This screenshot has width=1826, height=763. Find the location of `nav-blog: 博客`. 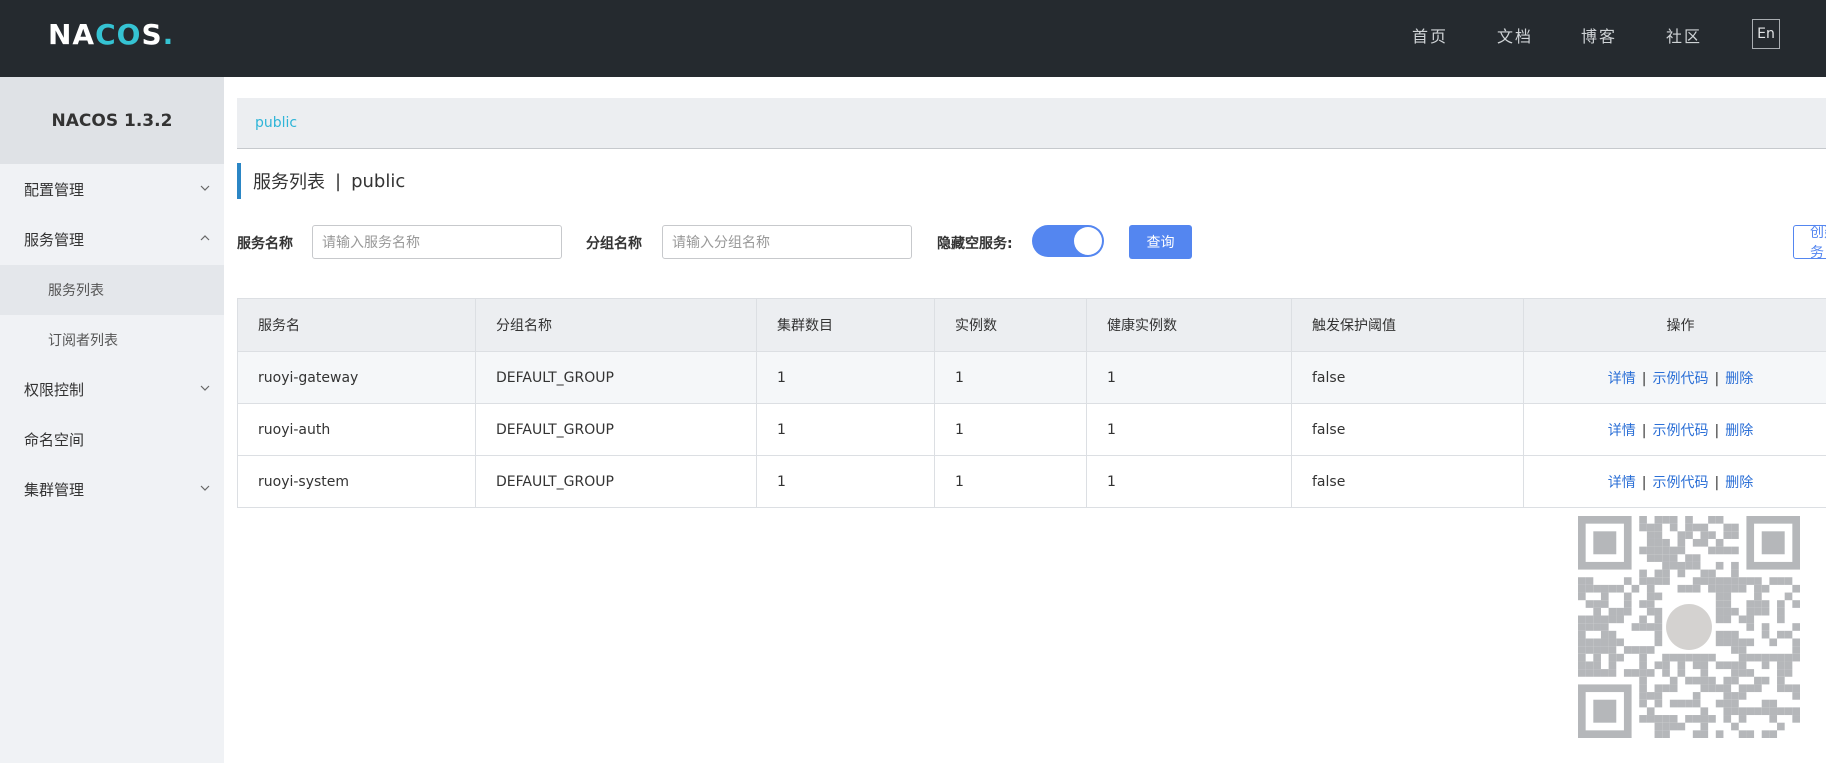

nav-blog: 博客 is located at coordinates (1599, 35).